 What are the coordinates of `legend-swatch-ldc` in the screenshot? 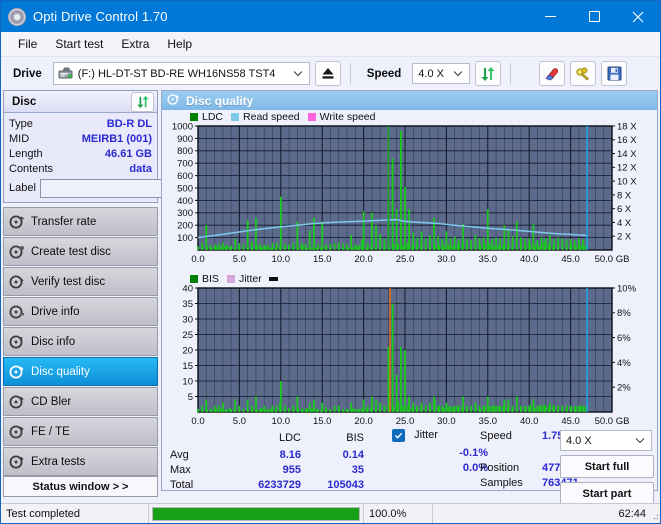 It's located at (194, 117).